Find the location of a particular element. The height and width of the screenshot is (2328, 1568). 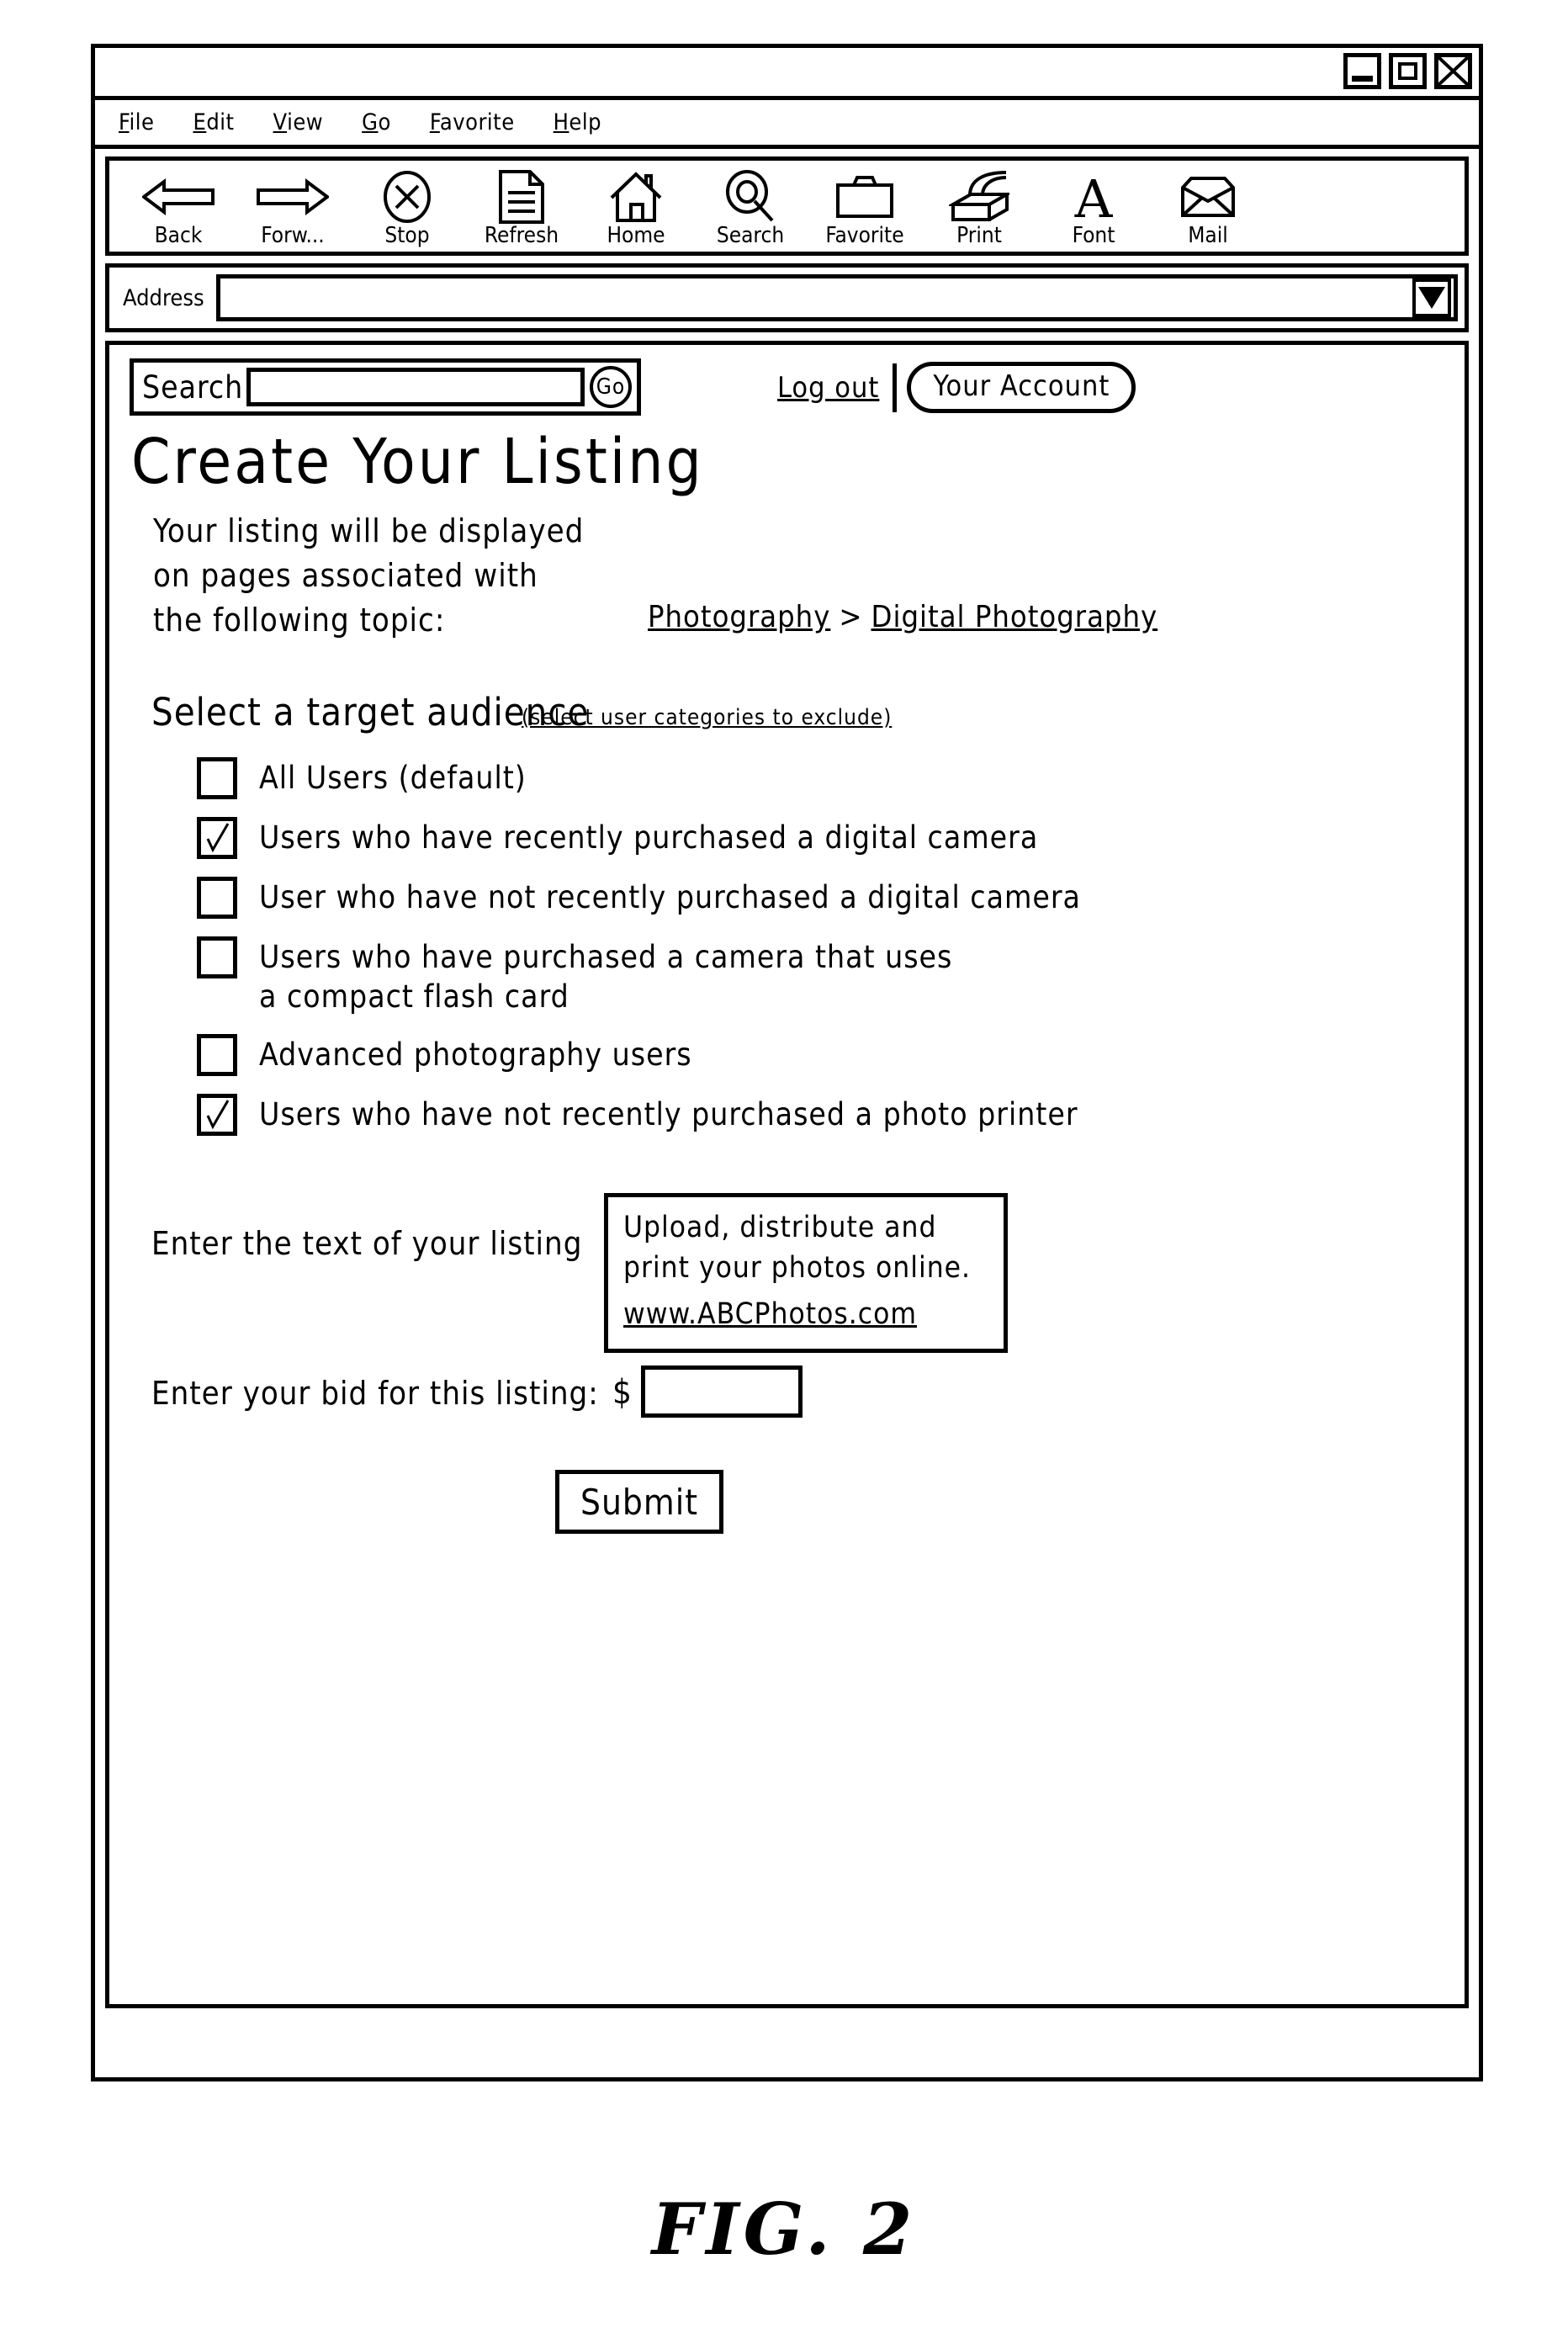

house-icon is located at coordinates (636, 197).